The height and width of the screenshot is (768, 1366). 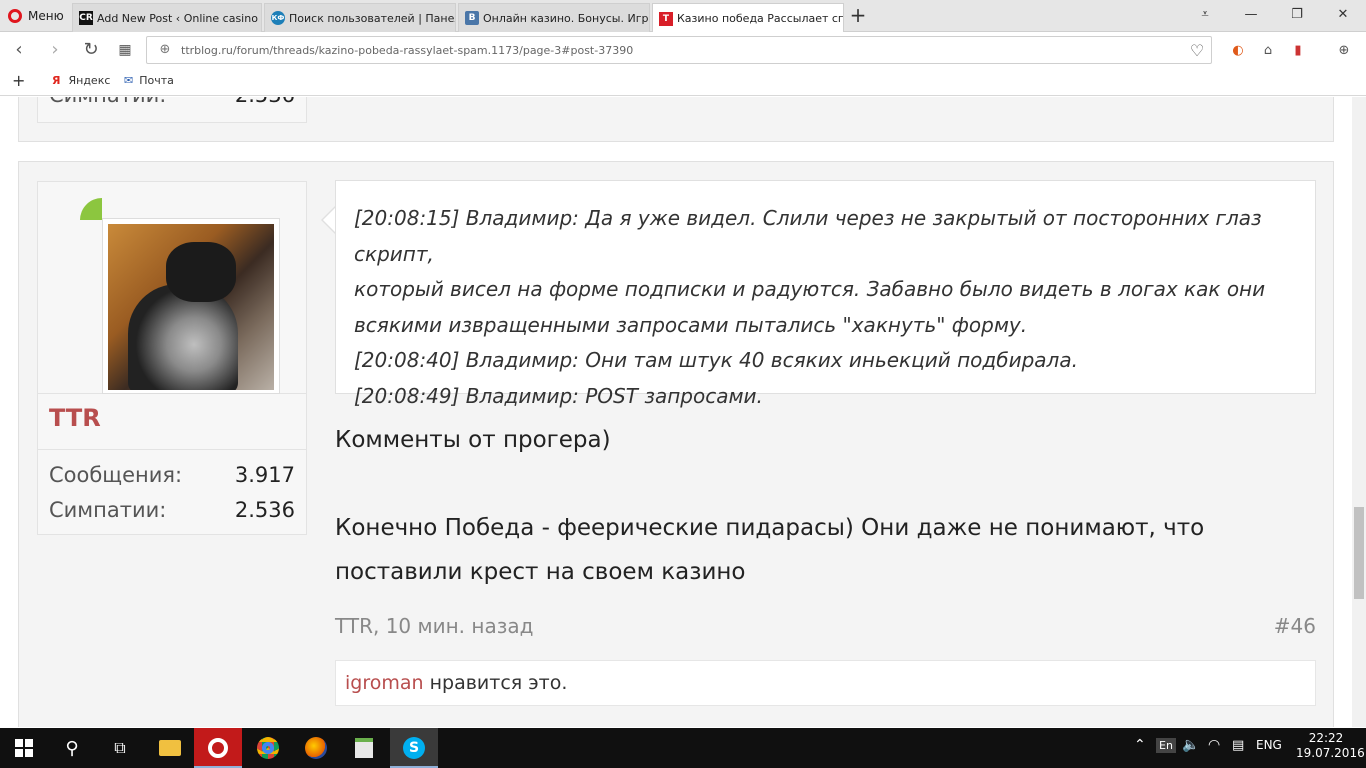 I want to click on bookmark-heart-icon: ♡, so click(x=1197, y=50).